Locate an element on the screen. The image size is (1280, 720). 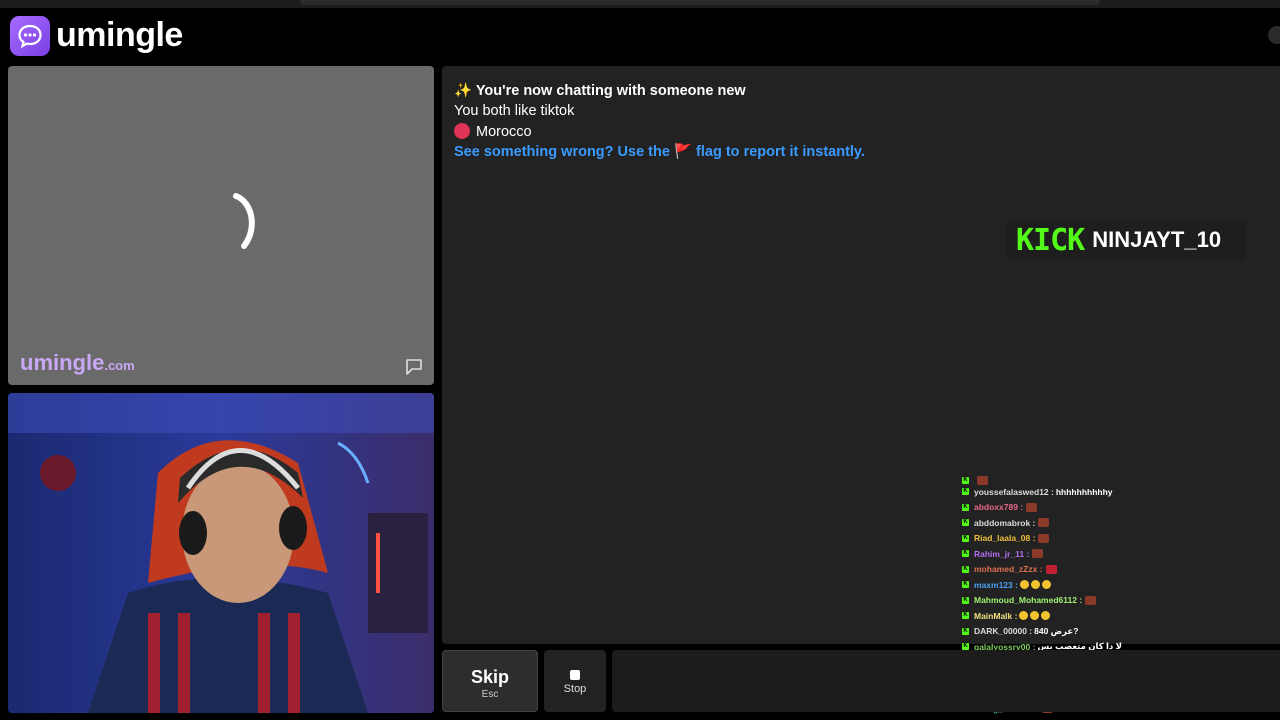
kick-chat-row: Kyoussefalaswed12 : hhhhhhhhhhy is located at coordinates (1121, 492).